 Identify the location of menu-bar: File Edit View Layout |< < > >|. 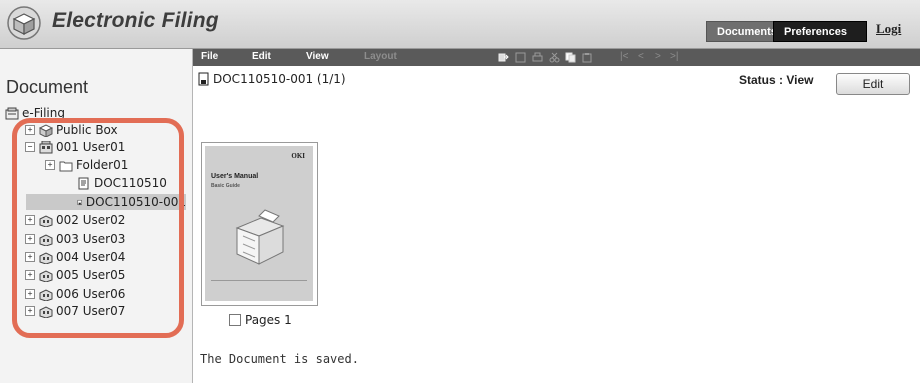
(556, 57).